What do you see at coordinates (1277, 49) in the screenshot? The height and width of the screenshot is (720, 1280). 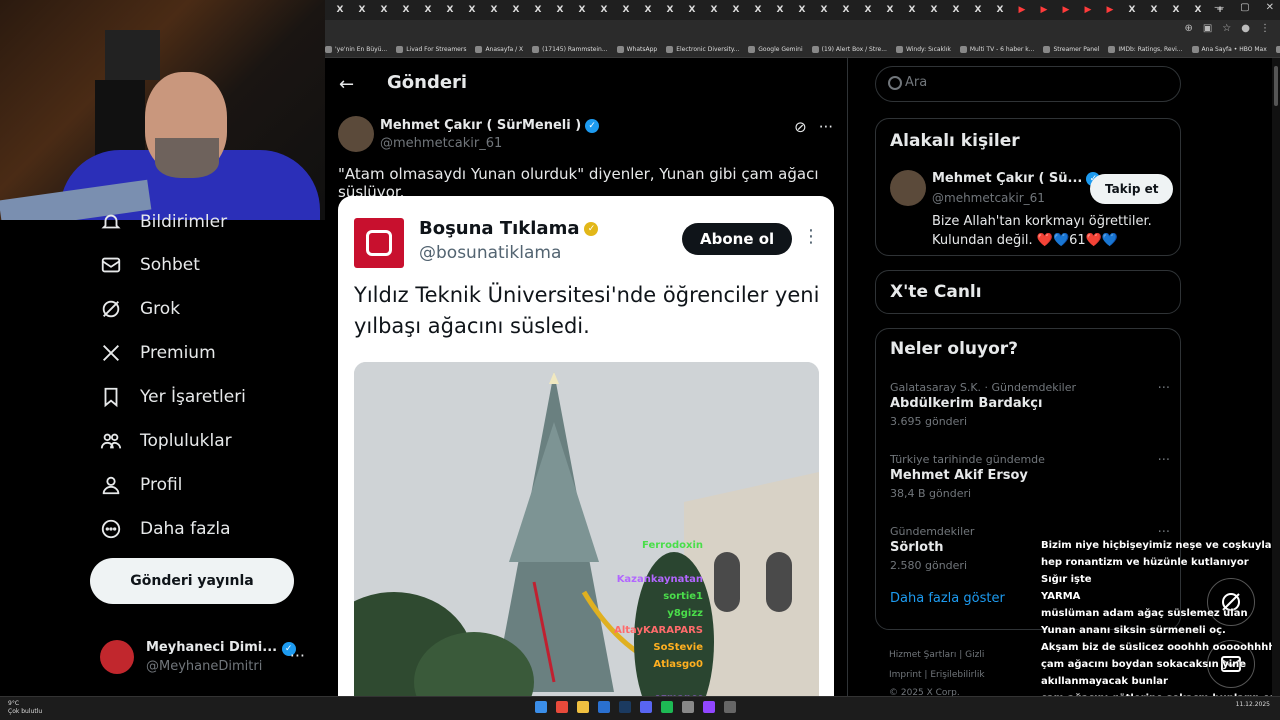 I see `bookmark-item: »` at bounding box center [1277, 49].